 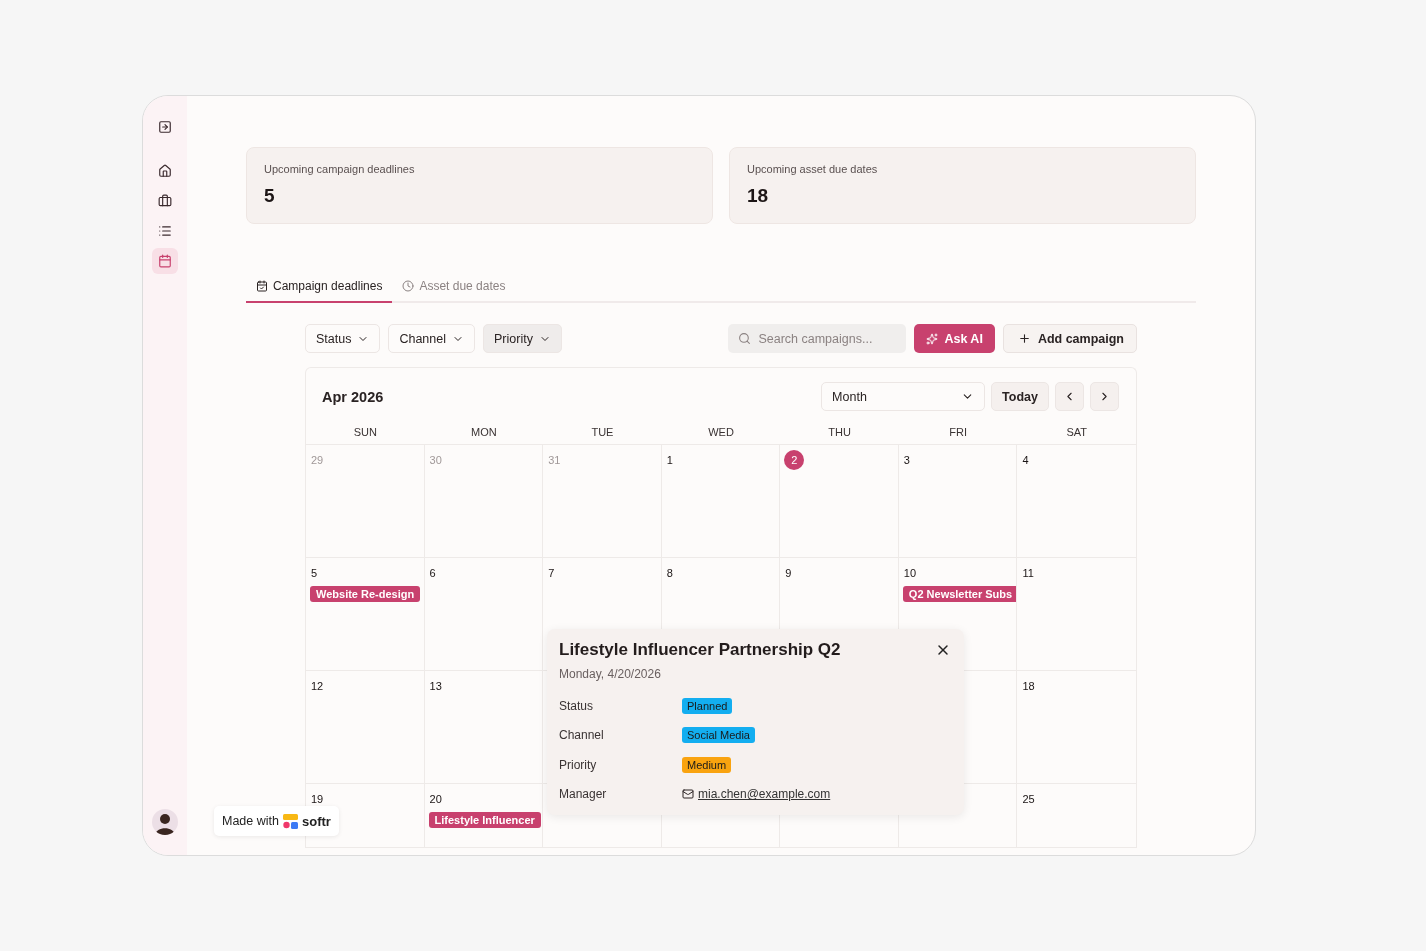 What do you see at coordinates (435, 799) in the screenshot?
I see `date-number: 20` at bounding box center [435, 799].